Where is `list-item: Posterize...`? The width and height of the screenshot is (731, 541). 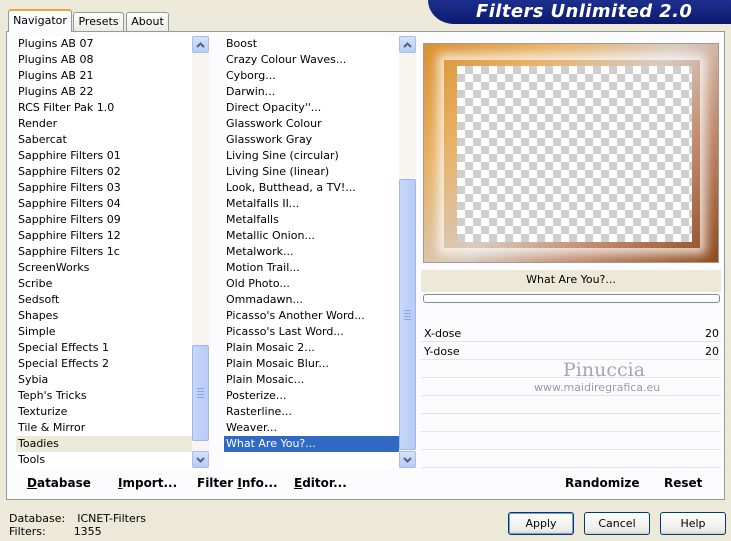 list-item: Posterize... is located at coordinates (311, 396).